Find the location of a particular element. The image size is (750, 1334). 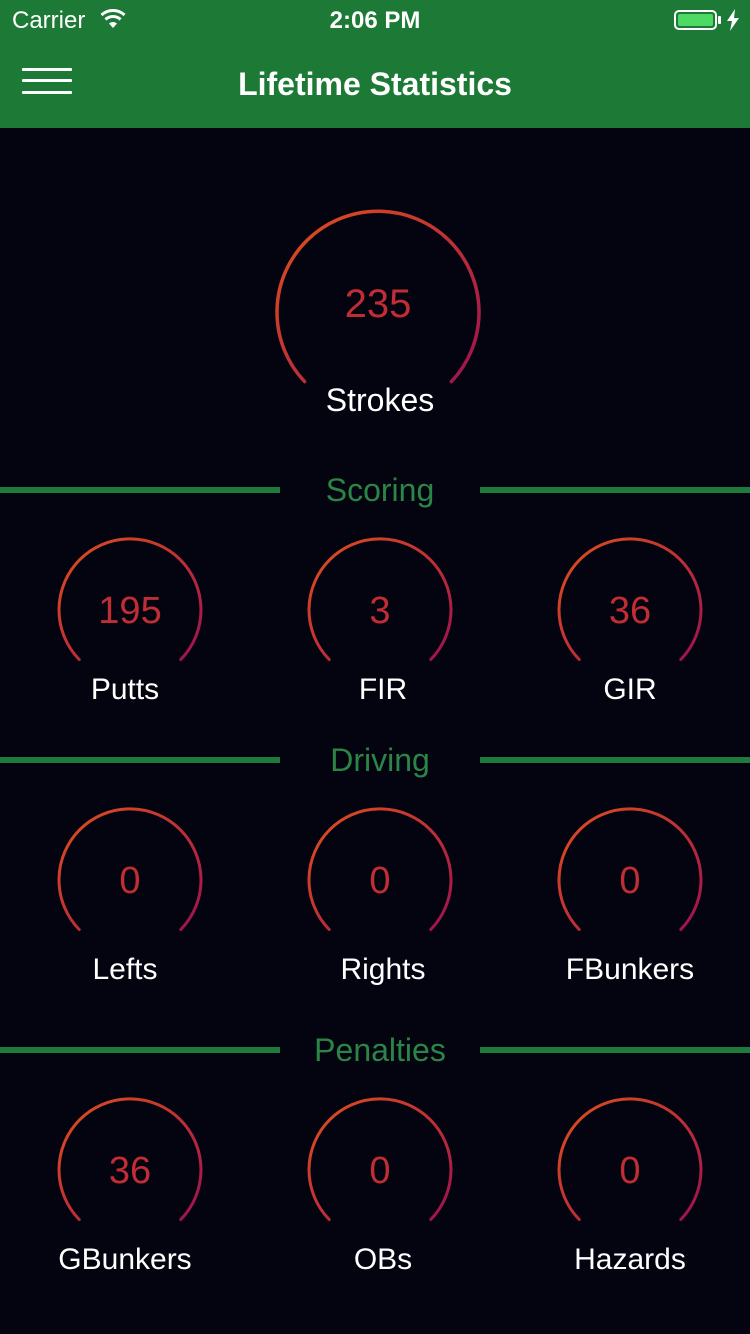

strokes-gauge: 235 is located at coordinates (378, 296).